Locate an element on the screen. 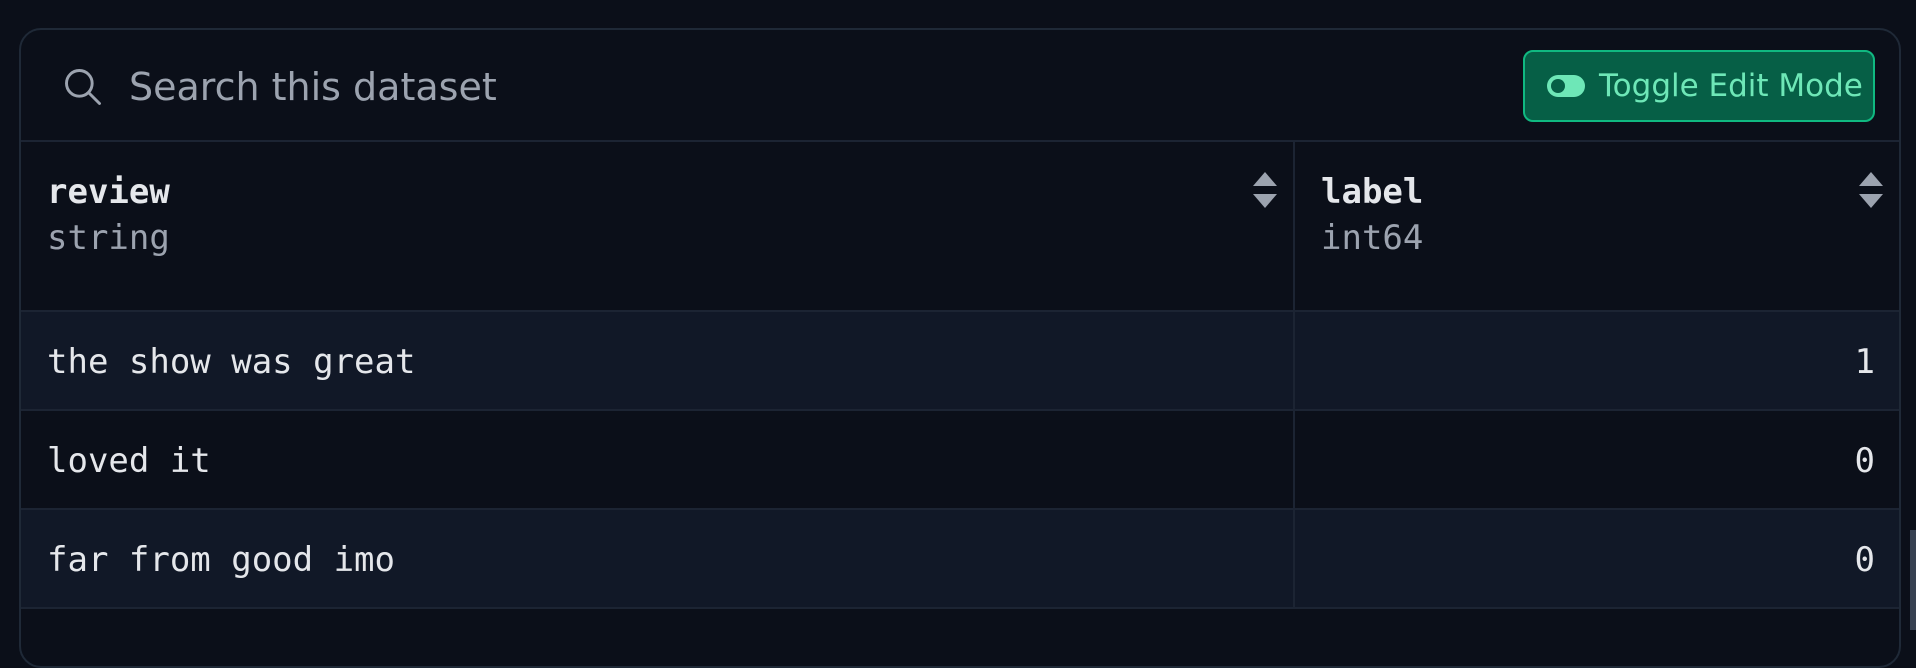 Image resolution: width=1916 pixels, height=668 pixels. review-cell: the show was great is located at coordinates (658, 360).